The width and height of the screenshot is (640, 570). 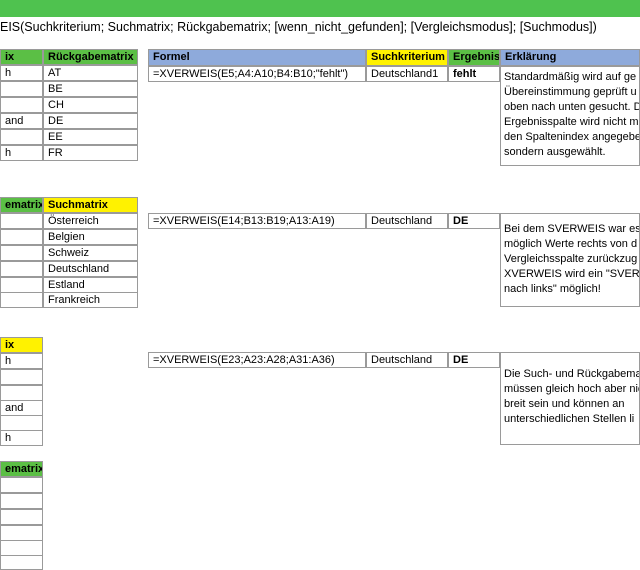 I want to click on t2-header-left: ematrix, so click(x=21, y=205).